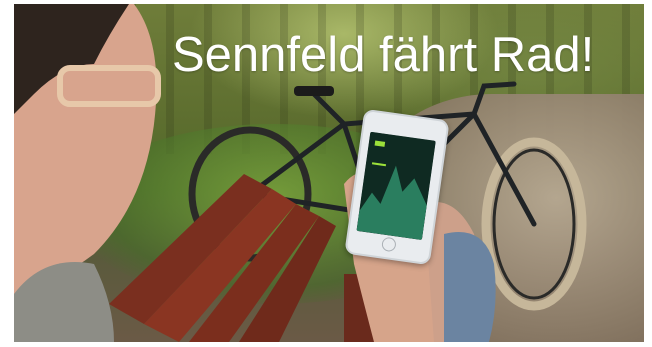  I want to click on home-button, so click(389, 244).